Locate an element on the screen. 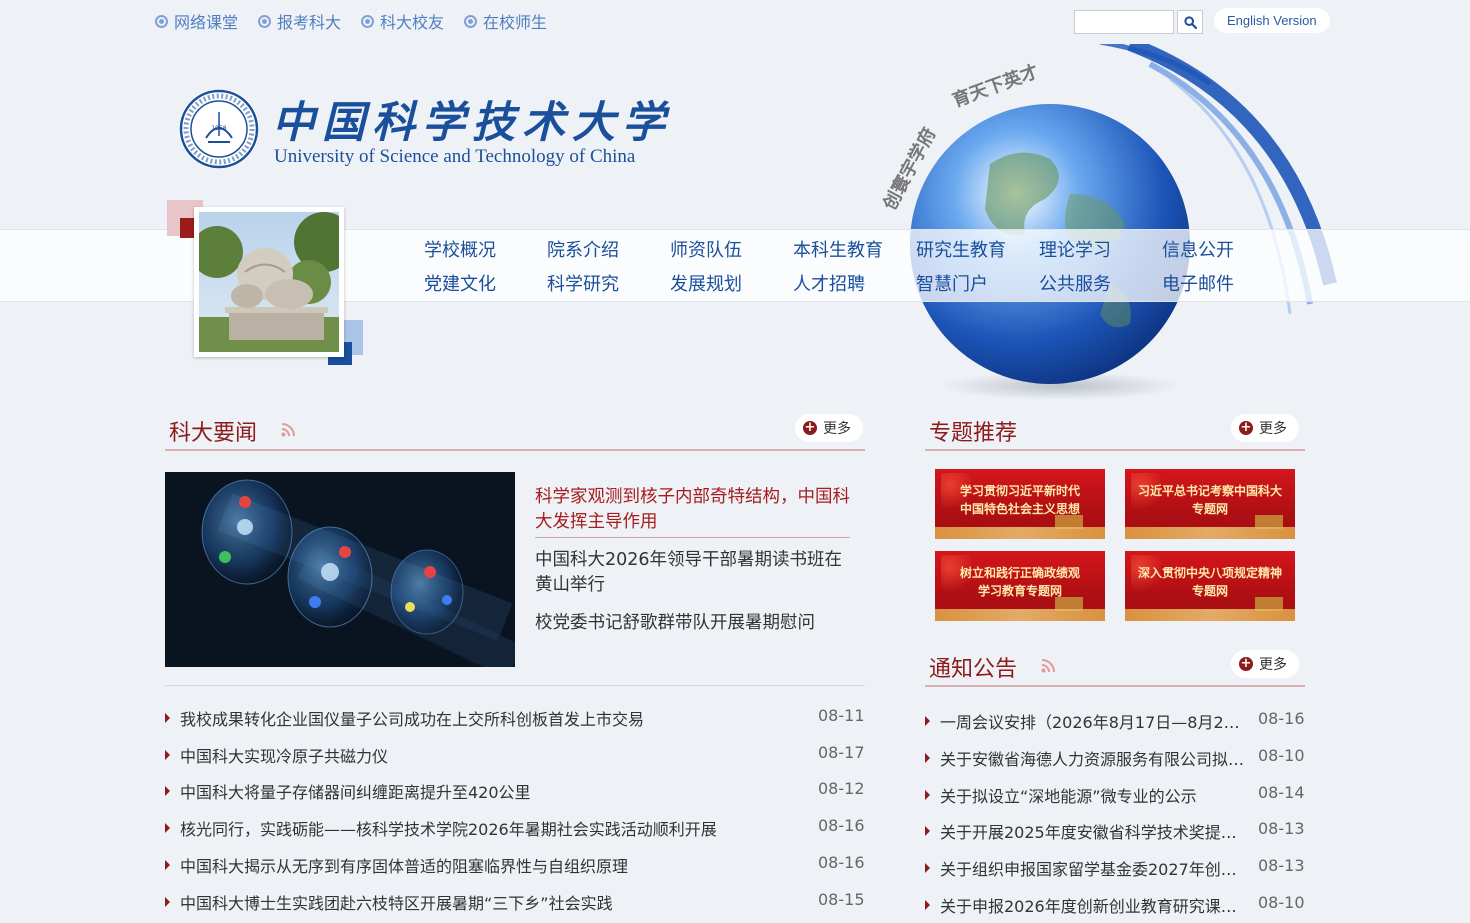  notice-list-item: 关于开展2025年度安徽省科学技术奖提名工作的通知 is located at coordinates (1085, 831).